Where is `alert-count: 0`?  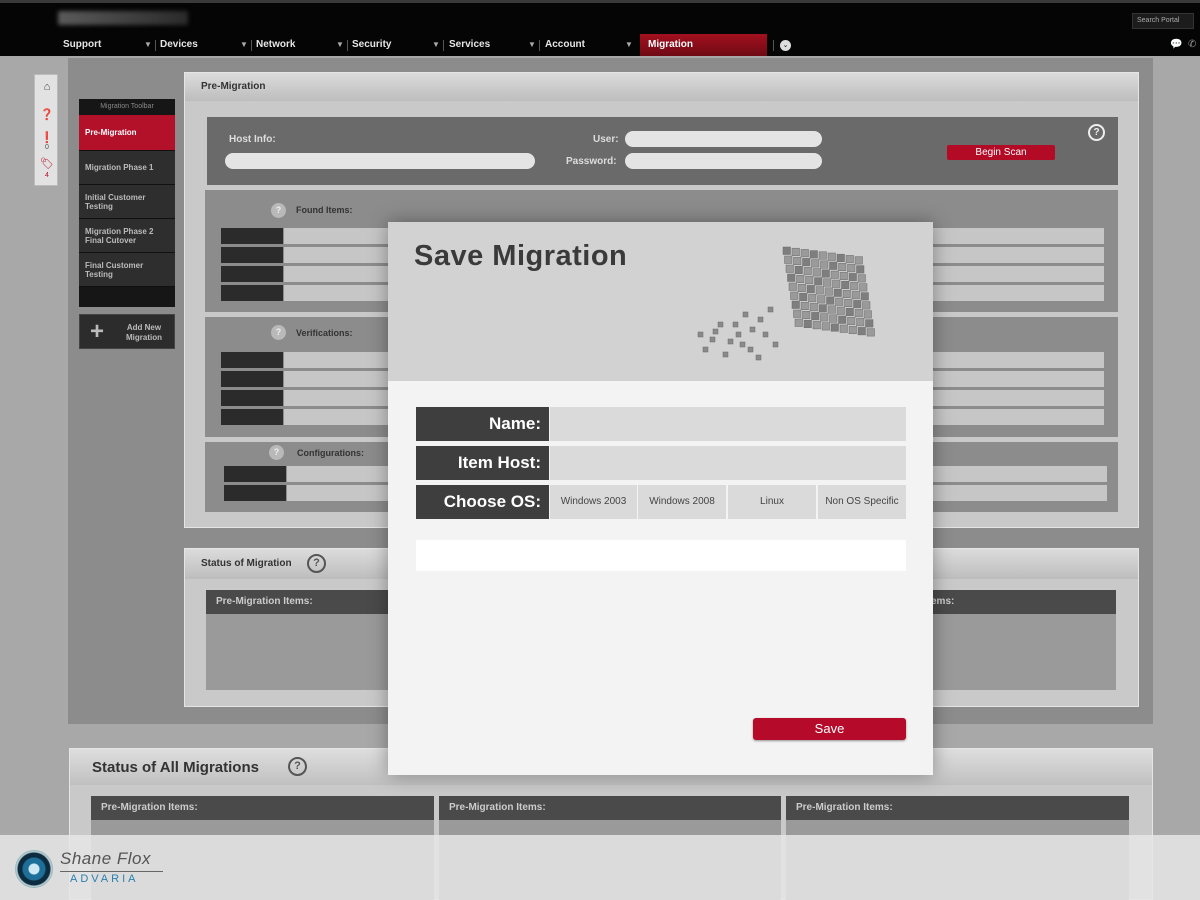 alert-count: 0 is located at coordinates (47, 147).